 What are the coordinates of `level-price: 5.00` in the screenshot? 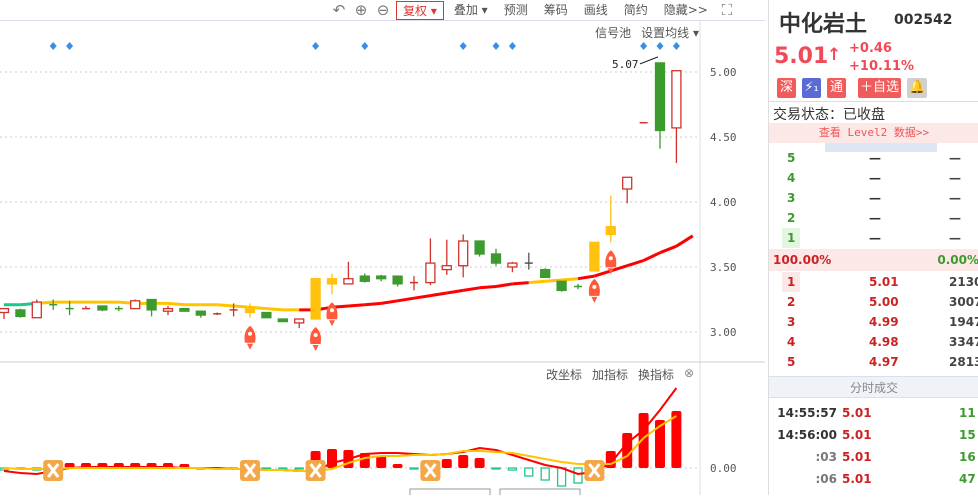 It's located at (884, 302).